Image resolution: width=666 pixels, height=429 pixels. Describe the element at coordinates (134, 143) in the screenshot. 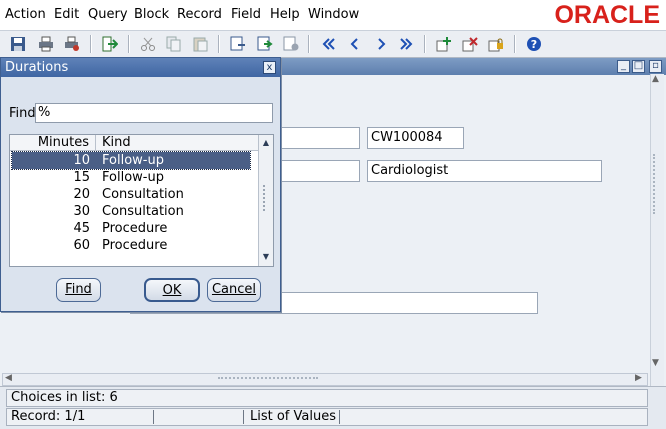

I see `grid-header: Minutes Kind` at that location.